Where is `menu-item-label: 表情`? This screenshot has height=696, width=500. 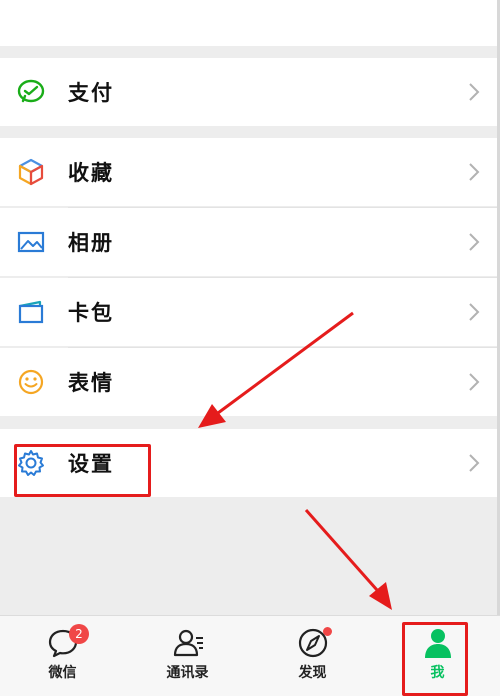 menu-item-label: 表情 is located at coordinates (91, 383).